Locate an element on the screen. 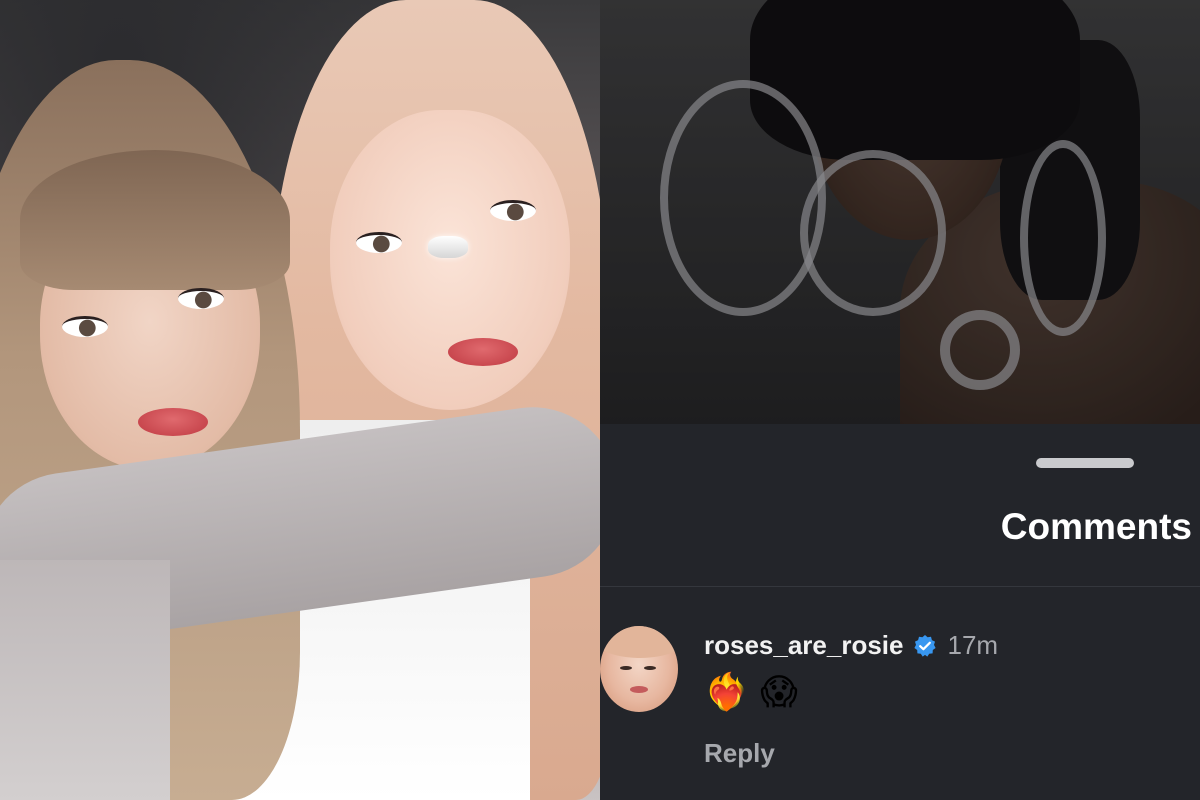 This screenshot has width=1200, height=800. bangs is located at coordinates (155, 220).